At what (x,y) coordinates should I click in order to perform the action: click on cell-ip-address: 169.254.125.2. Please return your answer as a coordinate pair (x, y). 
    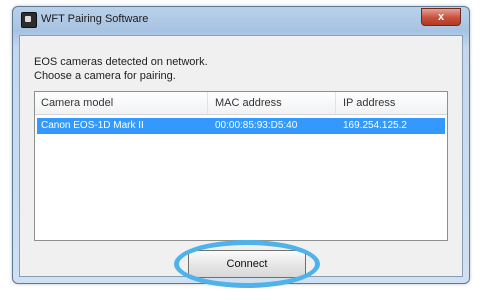
    Looking at the image, I should click on (375, 125).